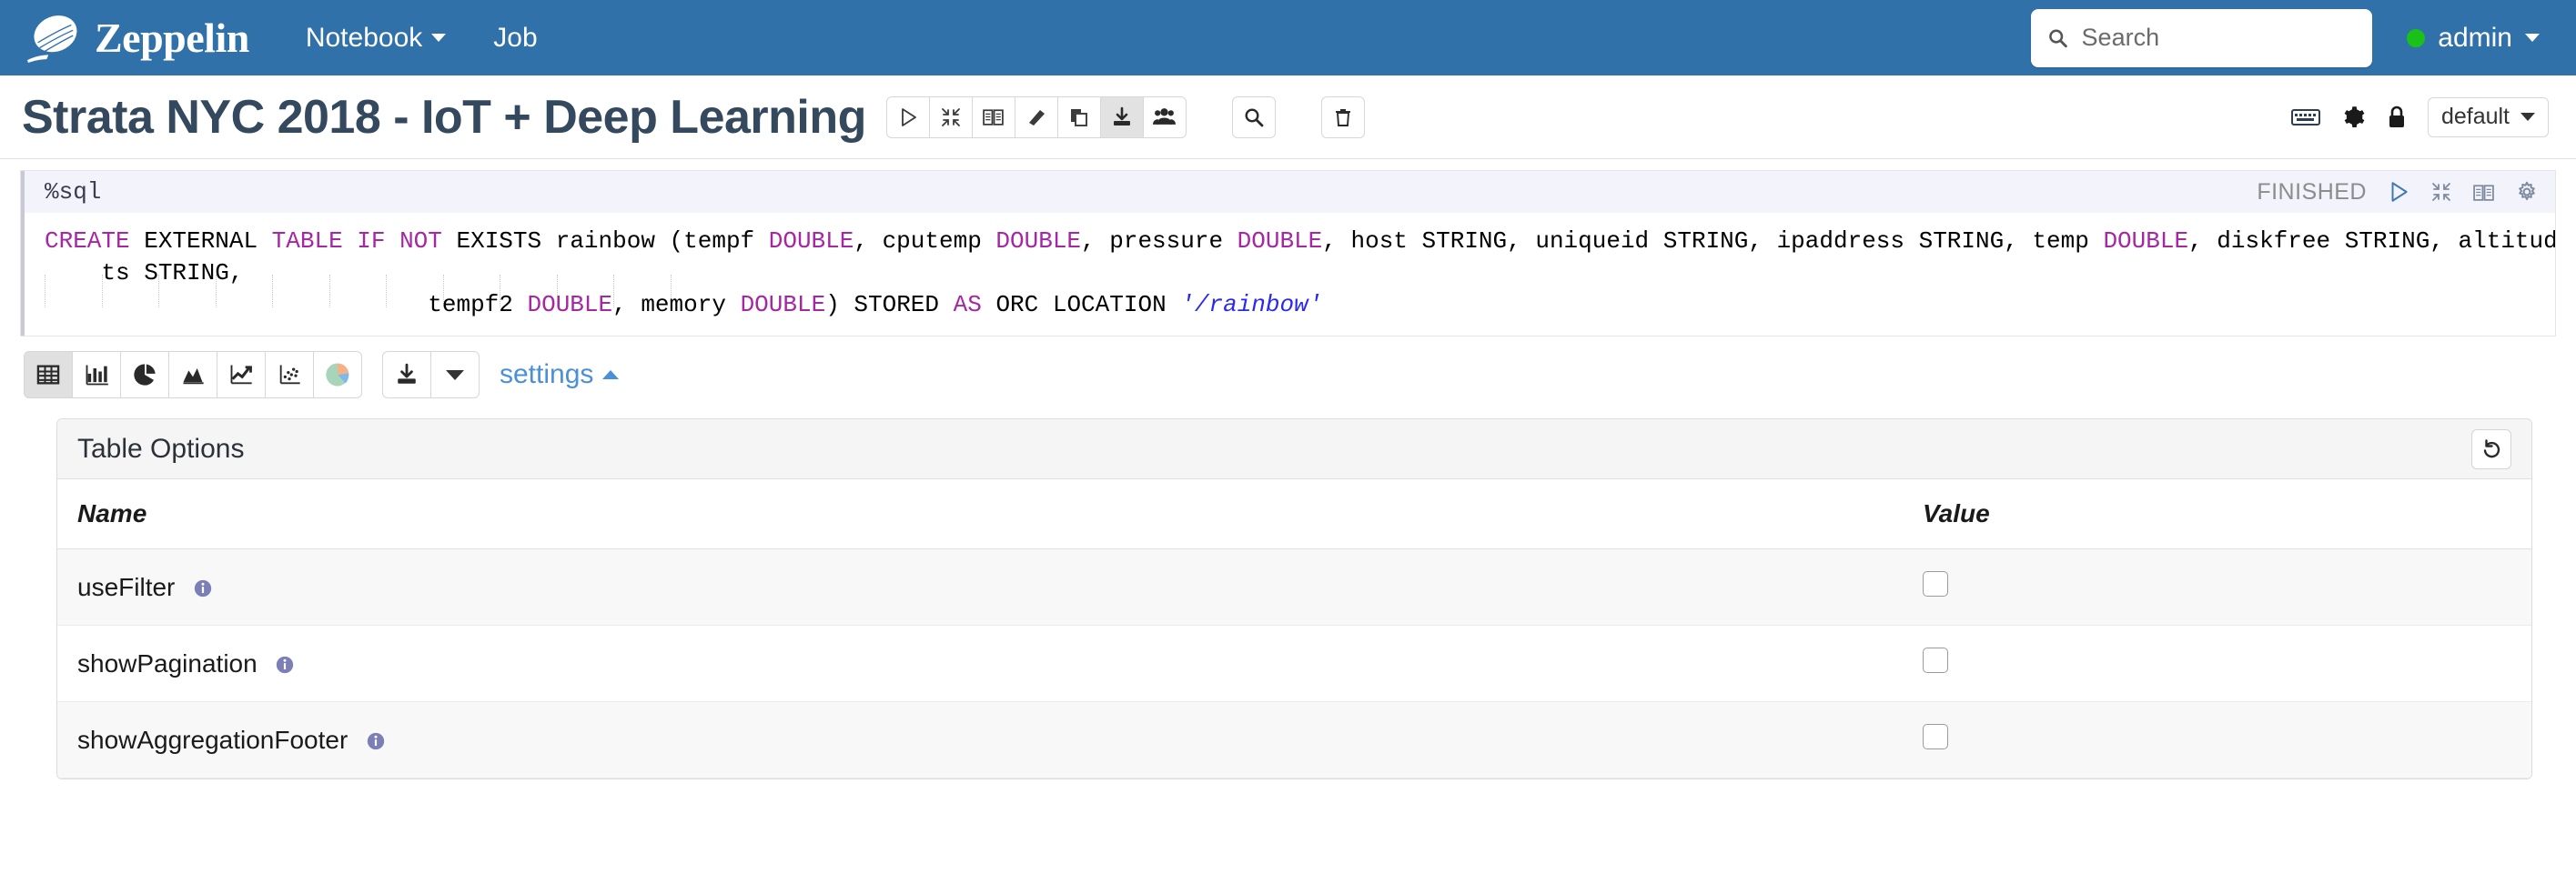 This screenshot has width=2576, height=894. I want to click on search-input, so click(2218, 38).